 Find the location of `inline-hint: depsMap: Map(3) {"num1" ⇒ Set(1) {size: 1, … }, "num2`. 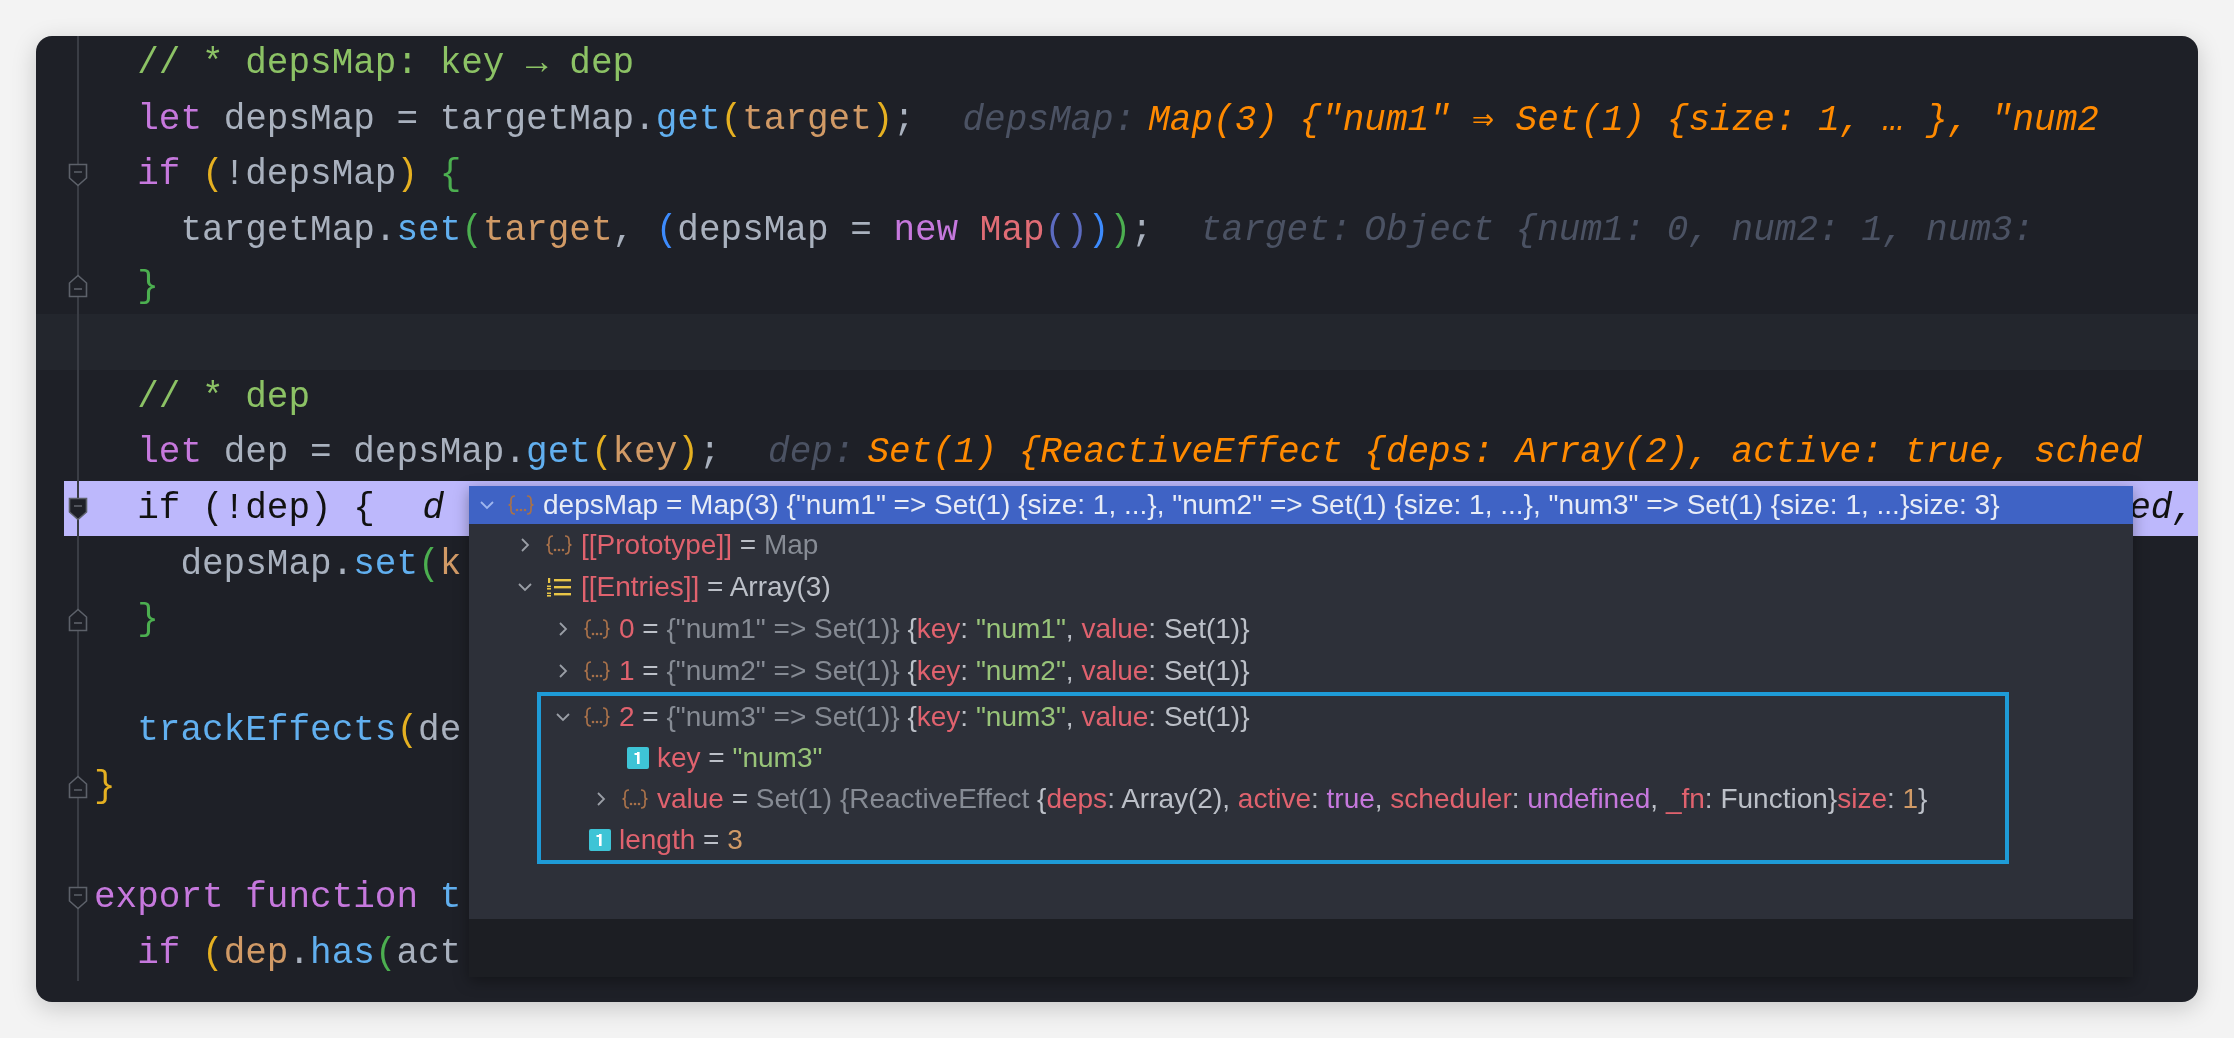

inline-hint: depsMap: Map(3) {"num1" ⇒ Set(1) {size: 1, … }, "num2 is located at coordinates (1530, 120).